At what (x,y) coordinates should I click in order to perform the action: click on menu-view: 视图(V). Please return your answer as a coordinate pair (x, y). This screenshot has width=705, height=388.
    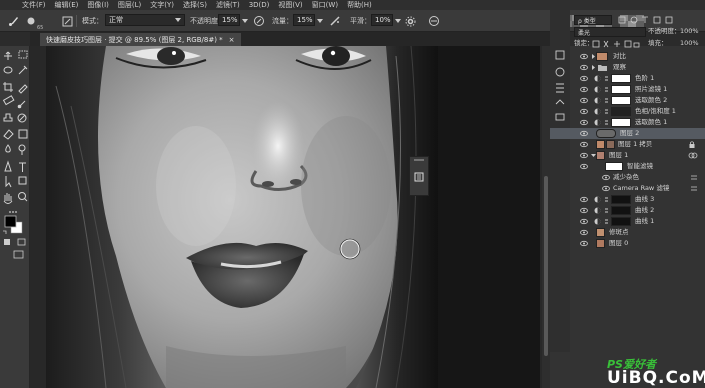
    Looking at the image, I should click on (290, 5).